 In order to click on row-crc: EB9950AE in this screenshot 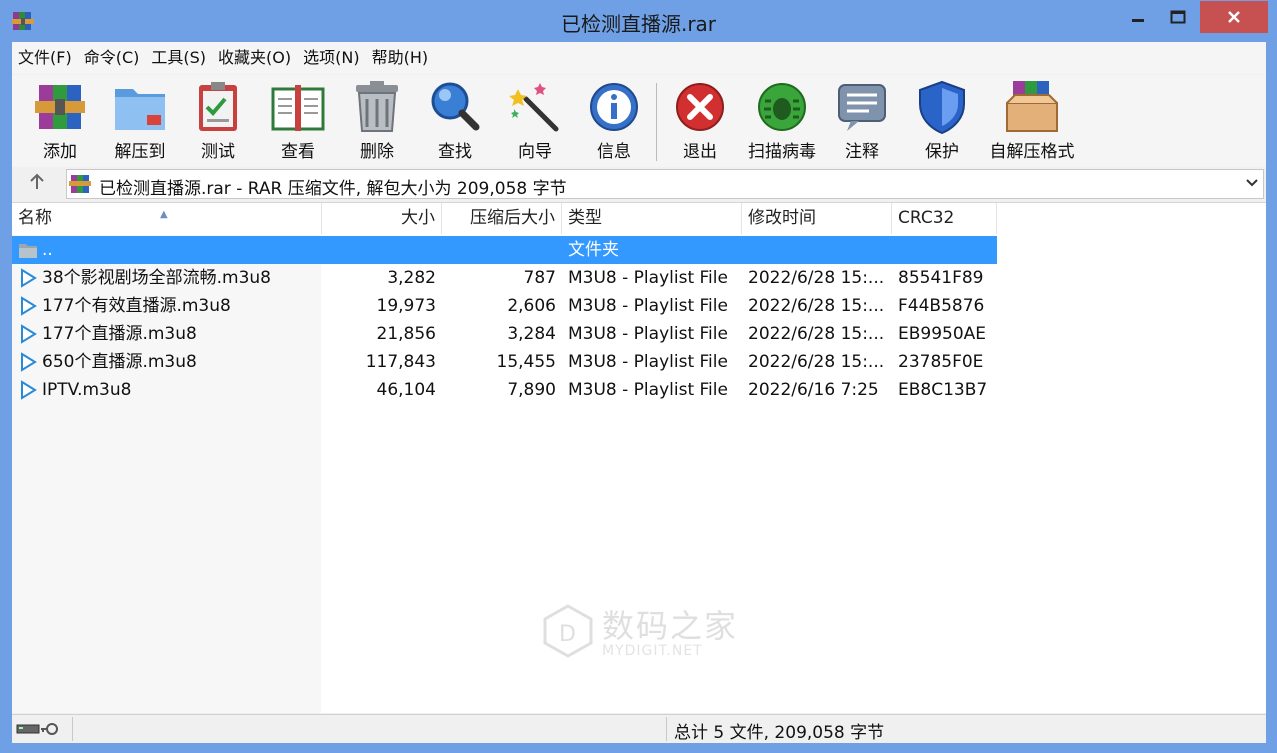, I will do `click(942, 334)`.